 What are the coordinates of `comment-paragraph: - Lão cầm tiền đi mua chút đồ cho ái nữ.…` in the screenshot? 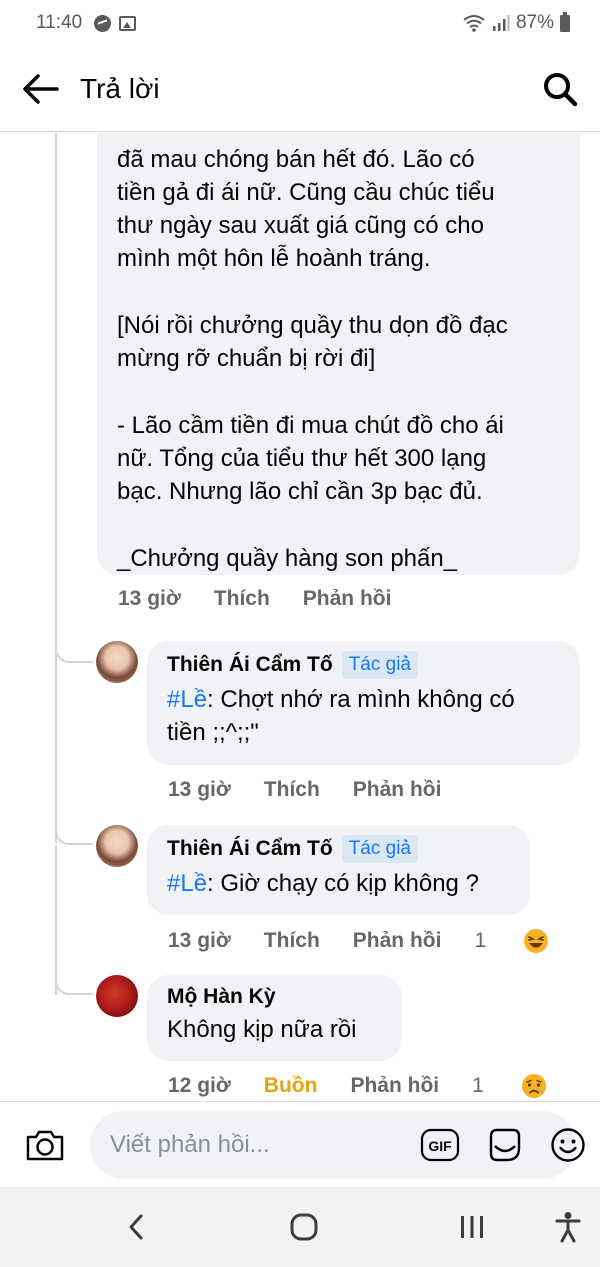 It's located at (310, 458).